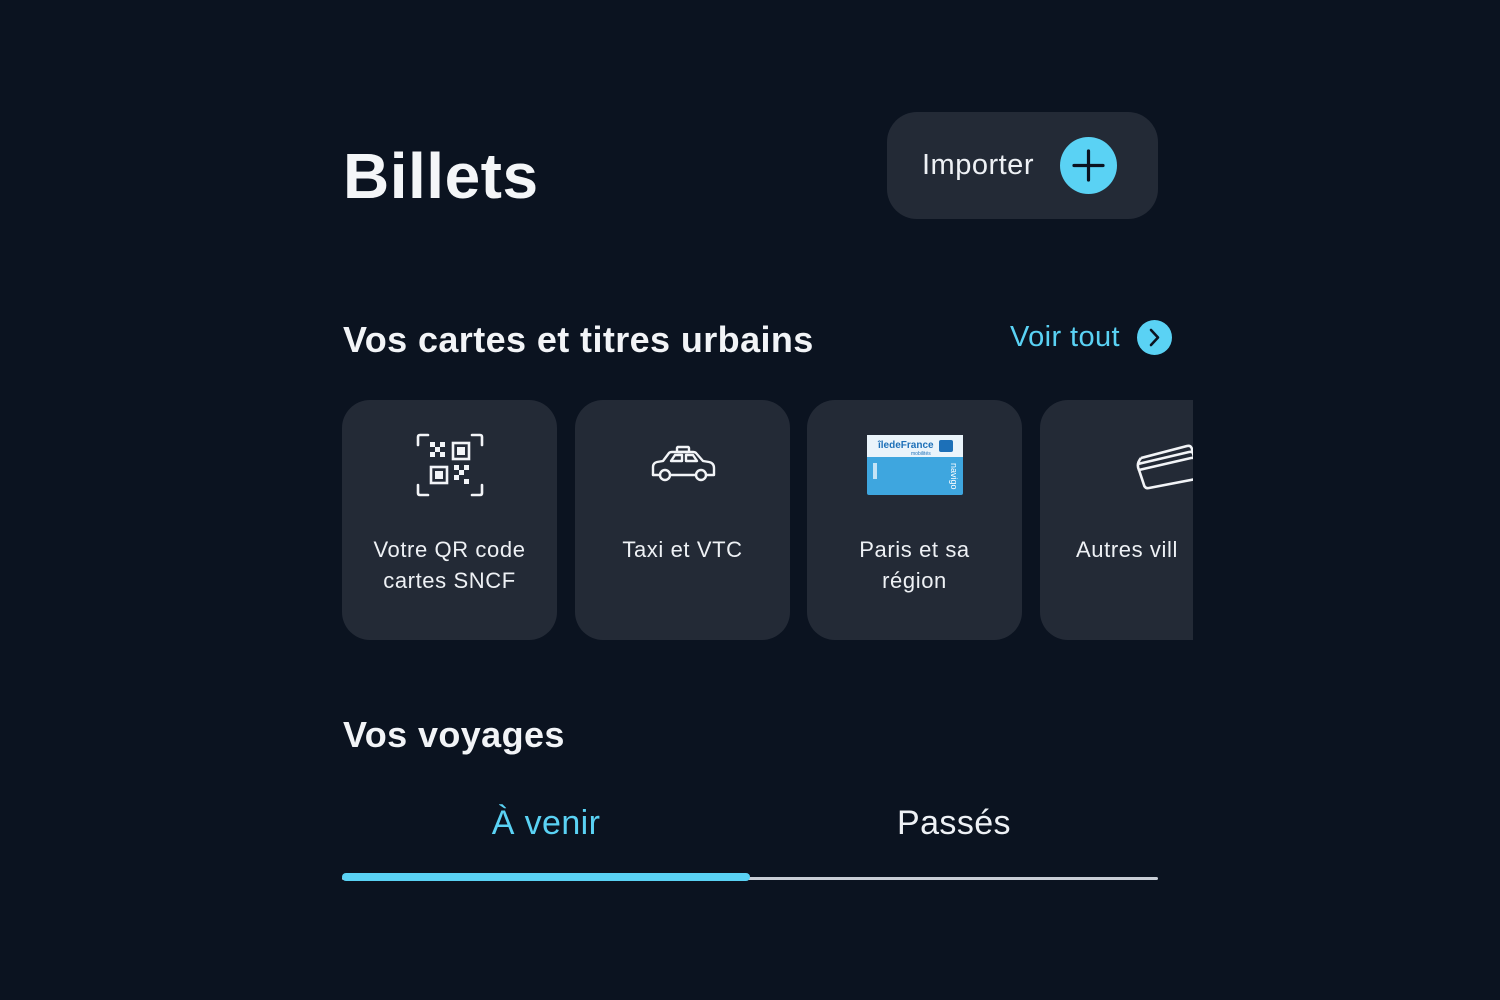  What do you see at coordinates (441, 176) in the screenshot?
I see `page-title: Billets` at bounding box center [441, 176].